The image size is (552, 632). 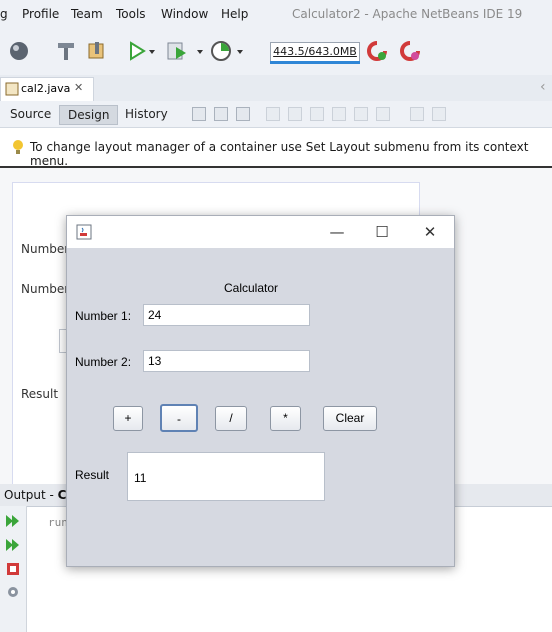 I want to click on selection-mode-icon, so click(x=199, y=114).